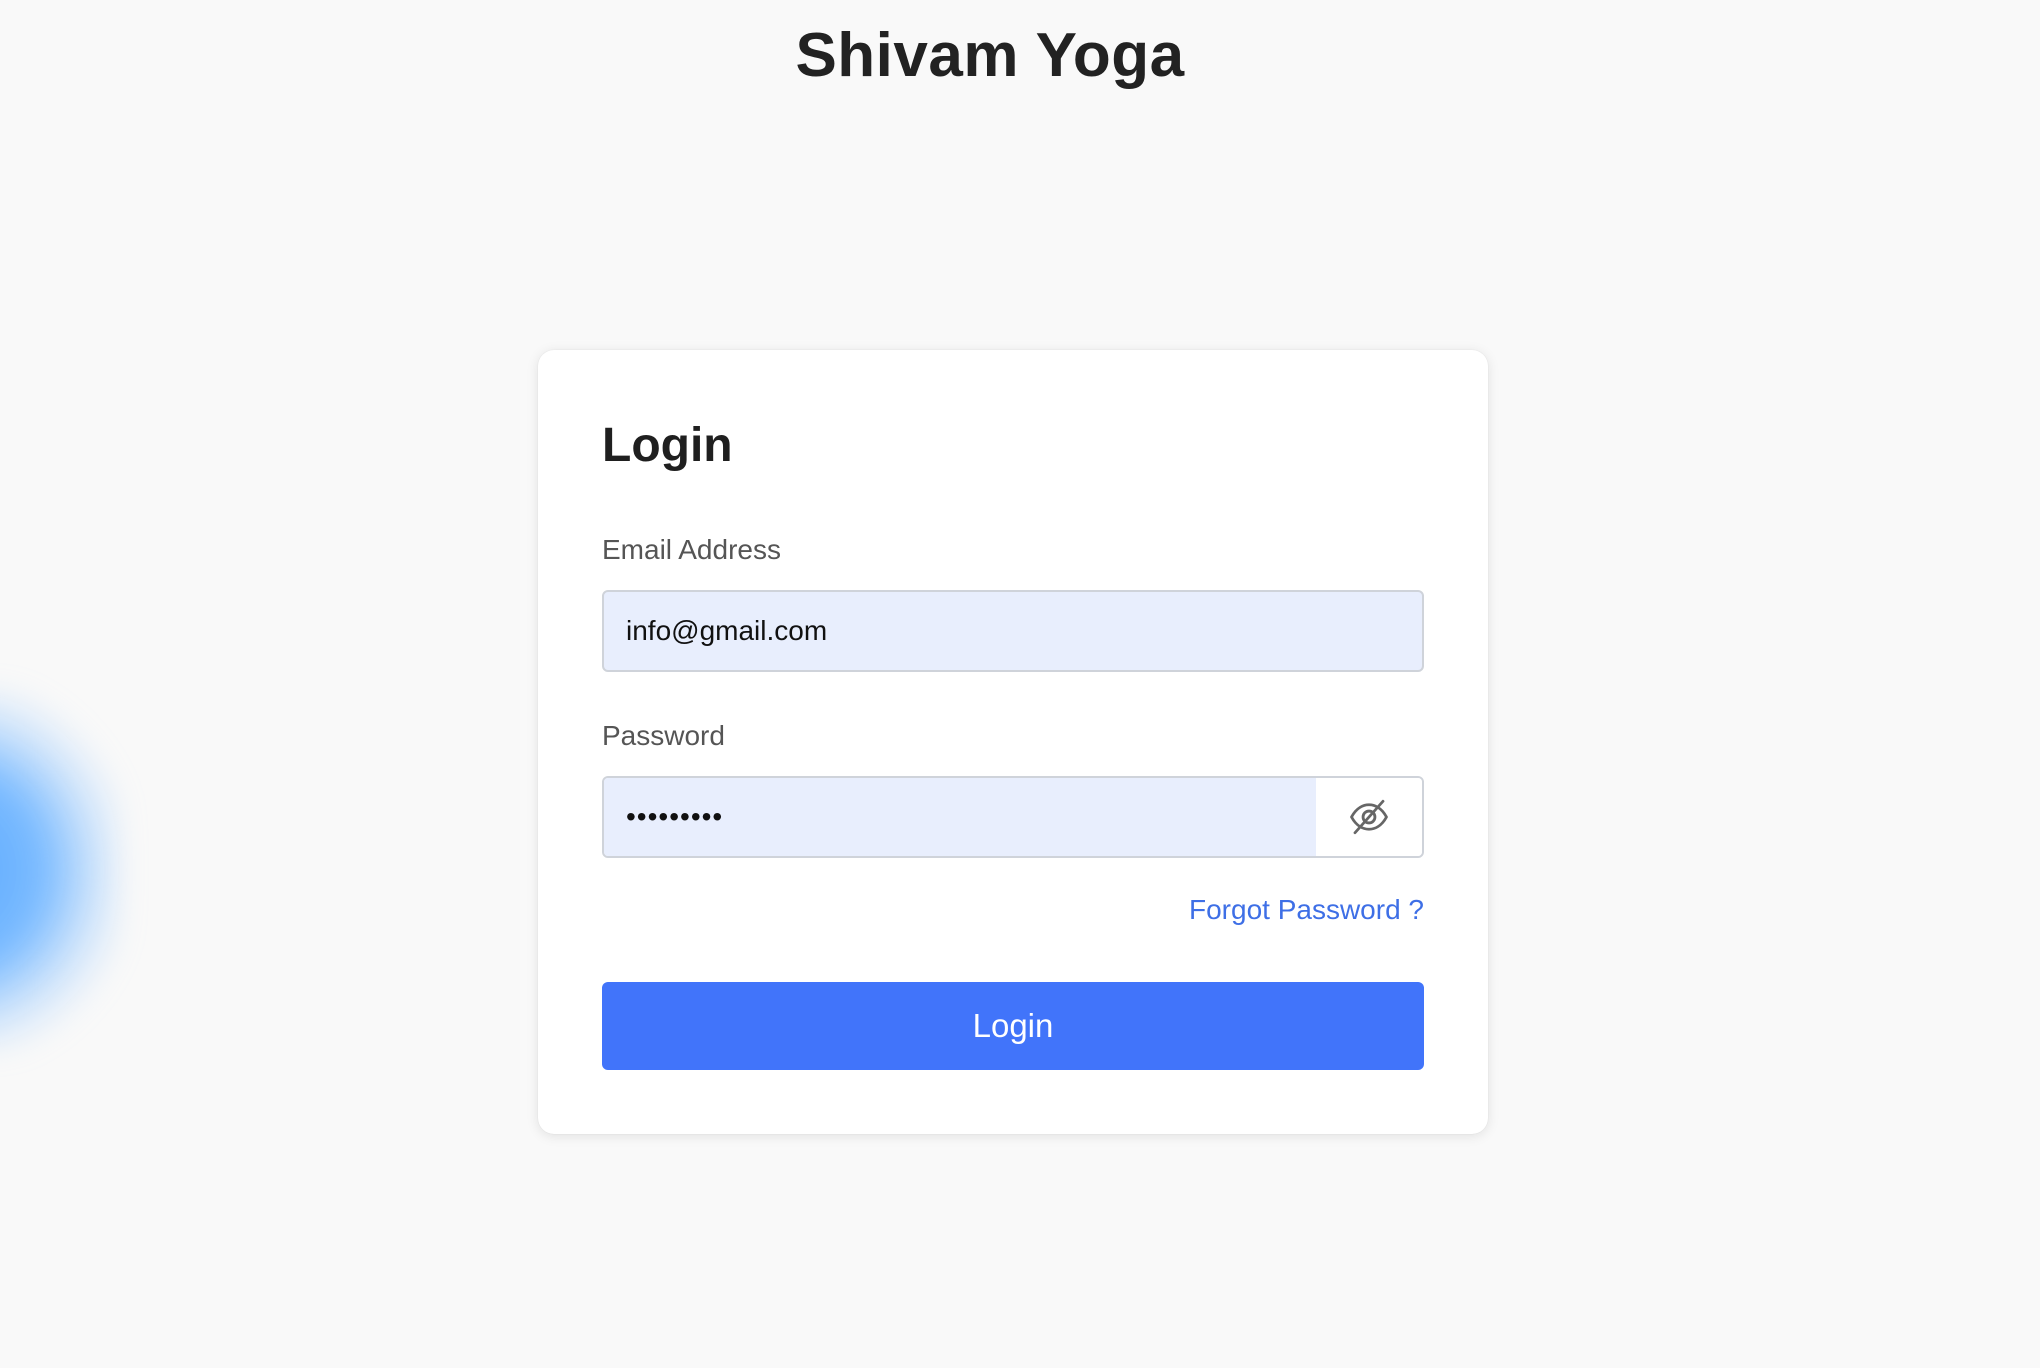 This screenshot has width=2040, height=1368. I want to click on email-field: info@gmail.com, so click(1013, 631).